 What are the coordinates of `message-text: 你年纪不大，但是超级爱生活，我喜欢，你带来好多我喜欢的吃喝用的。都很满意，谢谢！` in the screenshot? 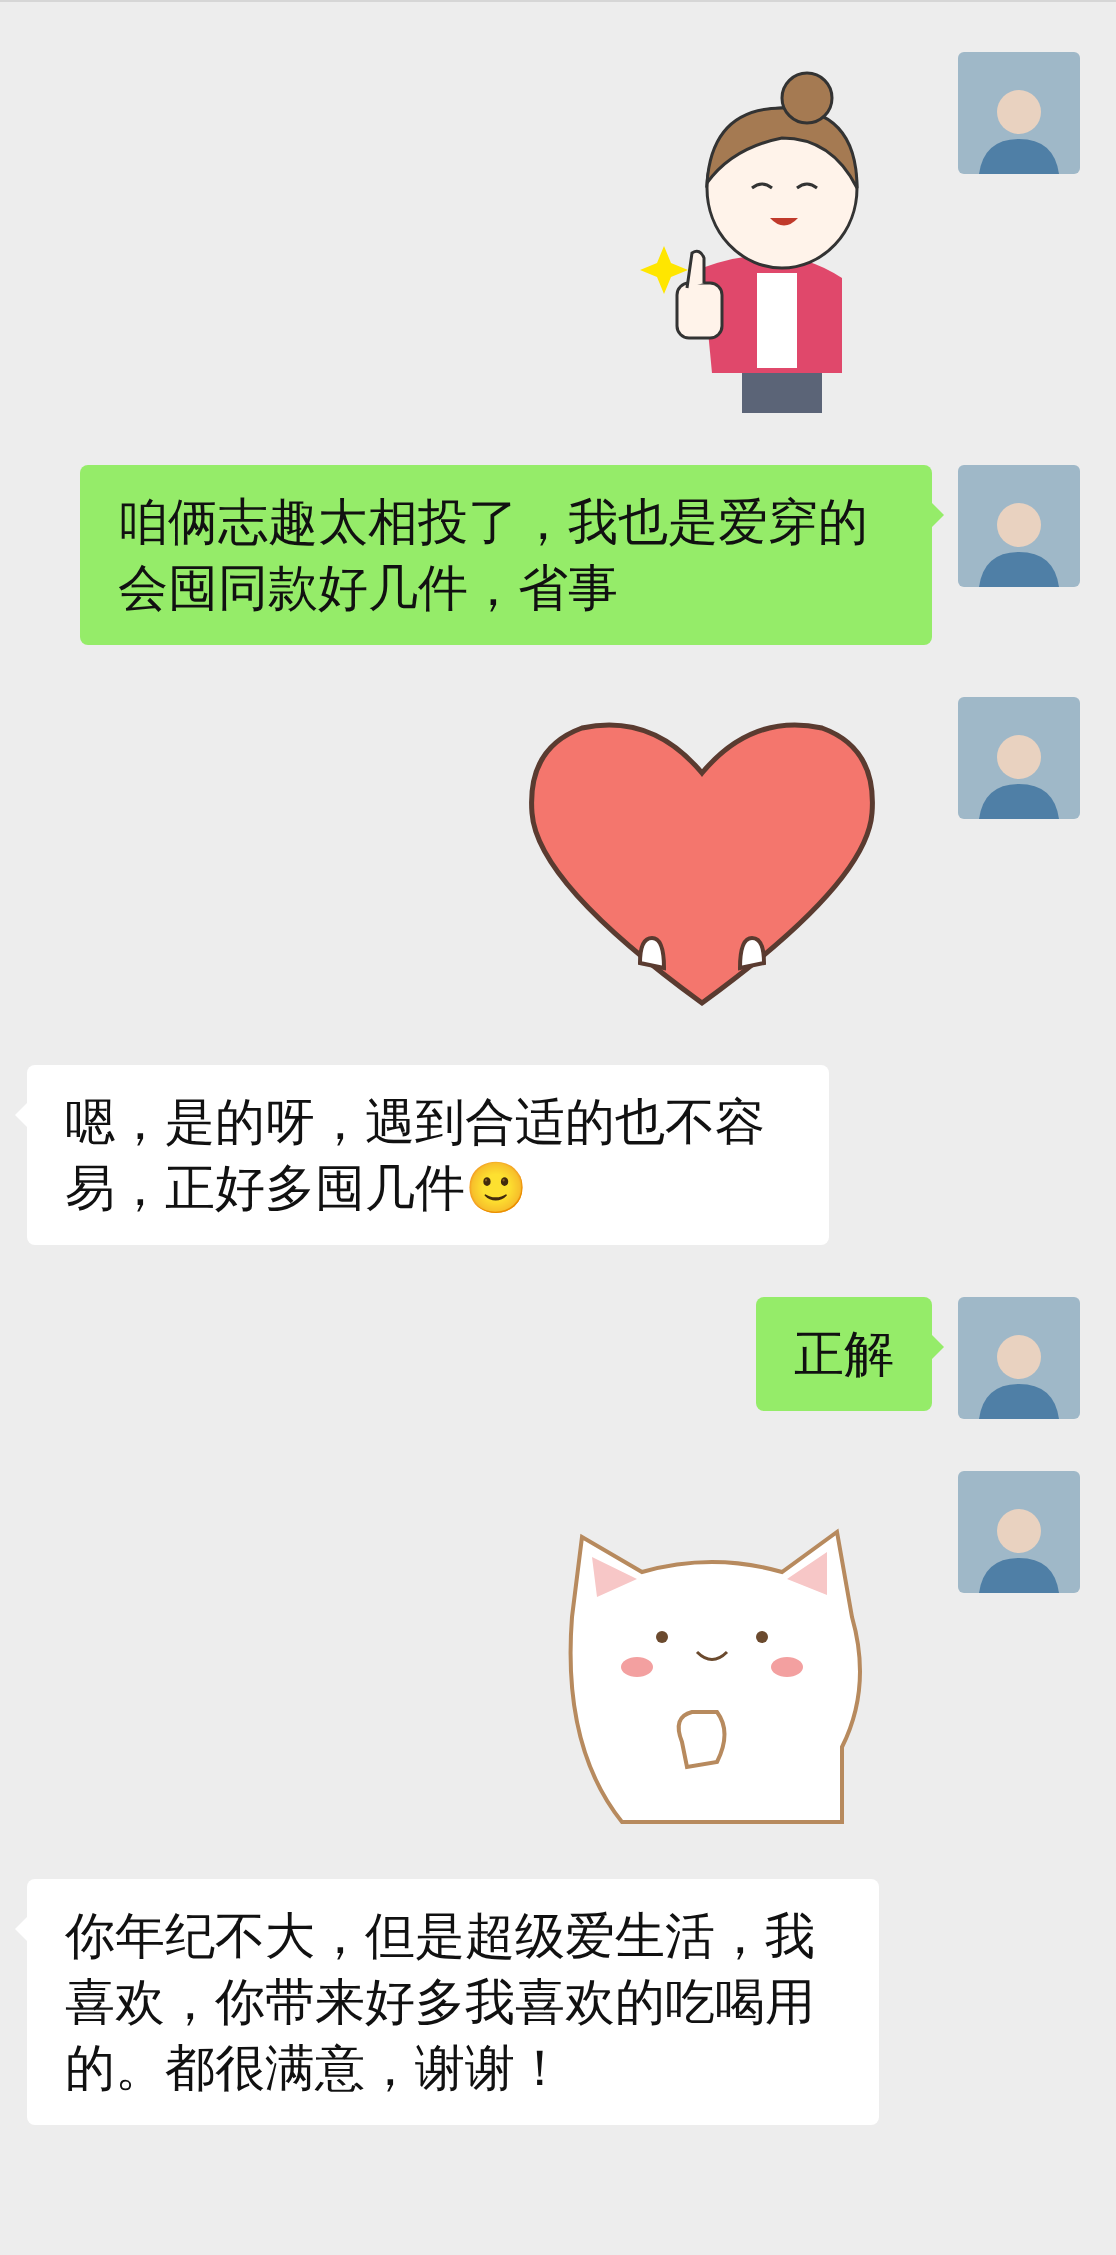 It's located at (440, 2002).